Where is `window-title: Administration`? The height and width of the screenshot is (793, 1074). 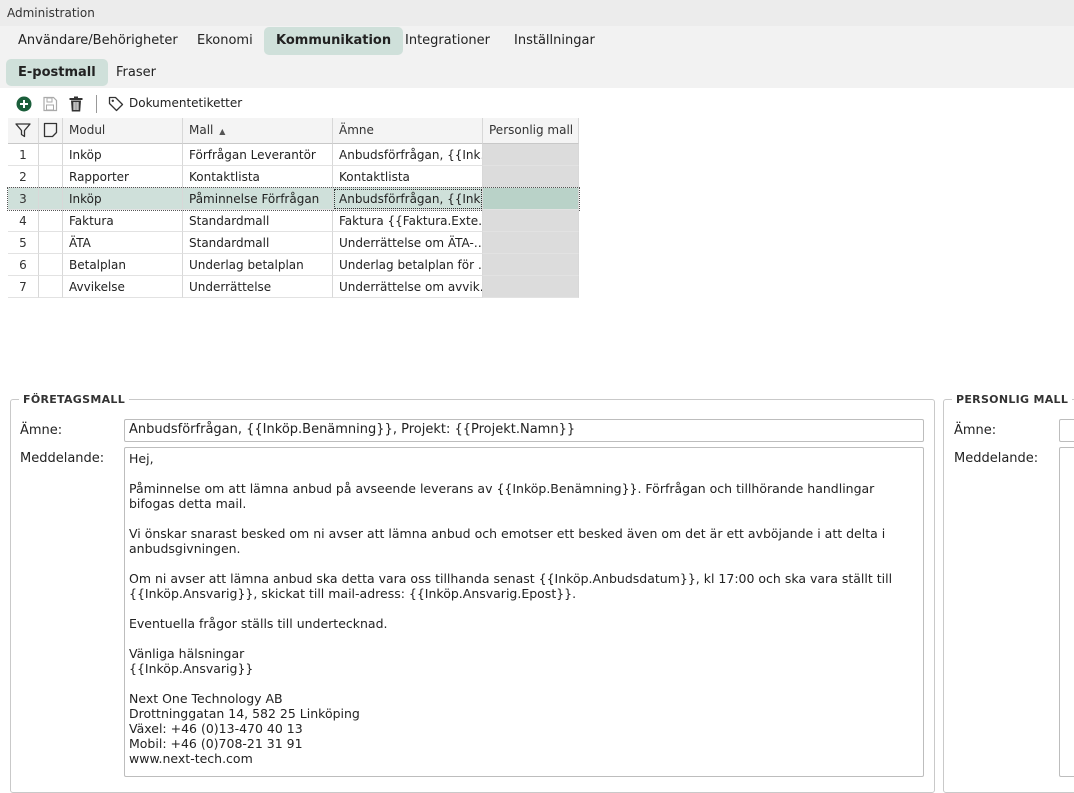 window-title: Administration is located at coordinates (537, 13).